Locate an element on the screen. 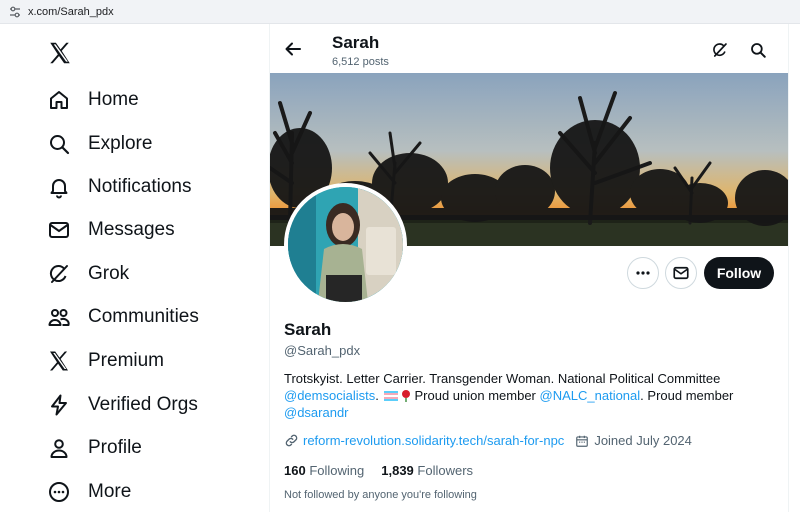  sidebar-item-label: Communities is located at coordinates (143, 316).